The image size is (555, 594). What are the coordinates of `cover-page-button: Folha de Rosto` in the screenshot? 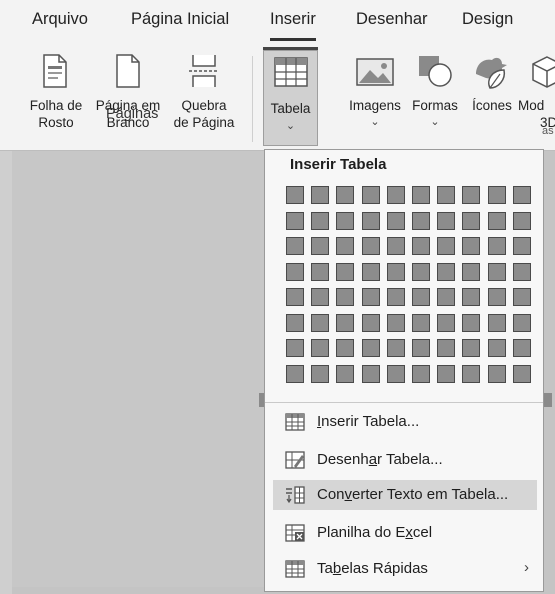 It's located at (56, 97).